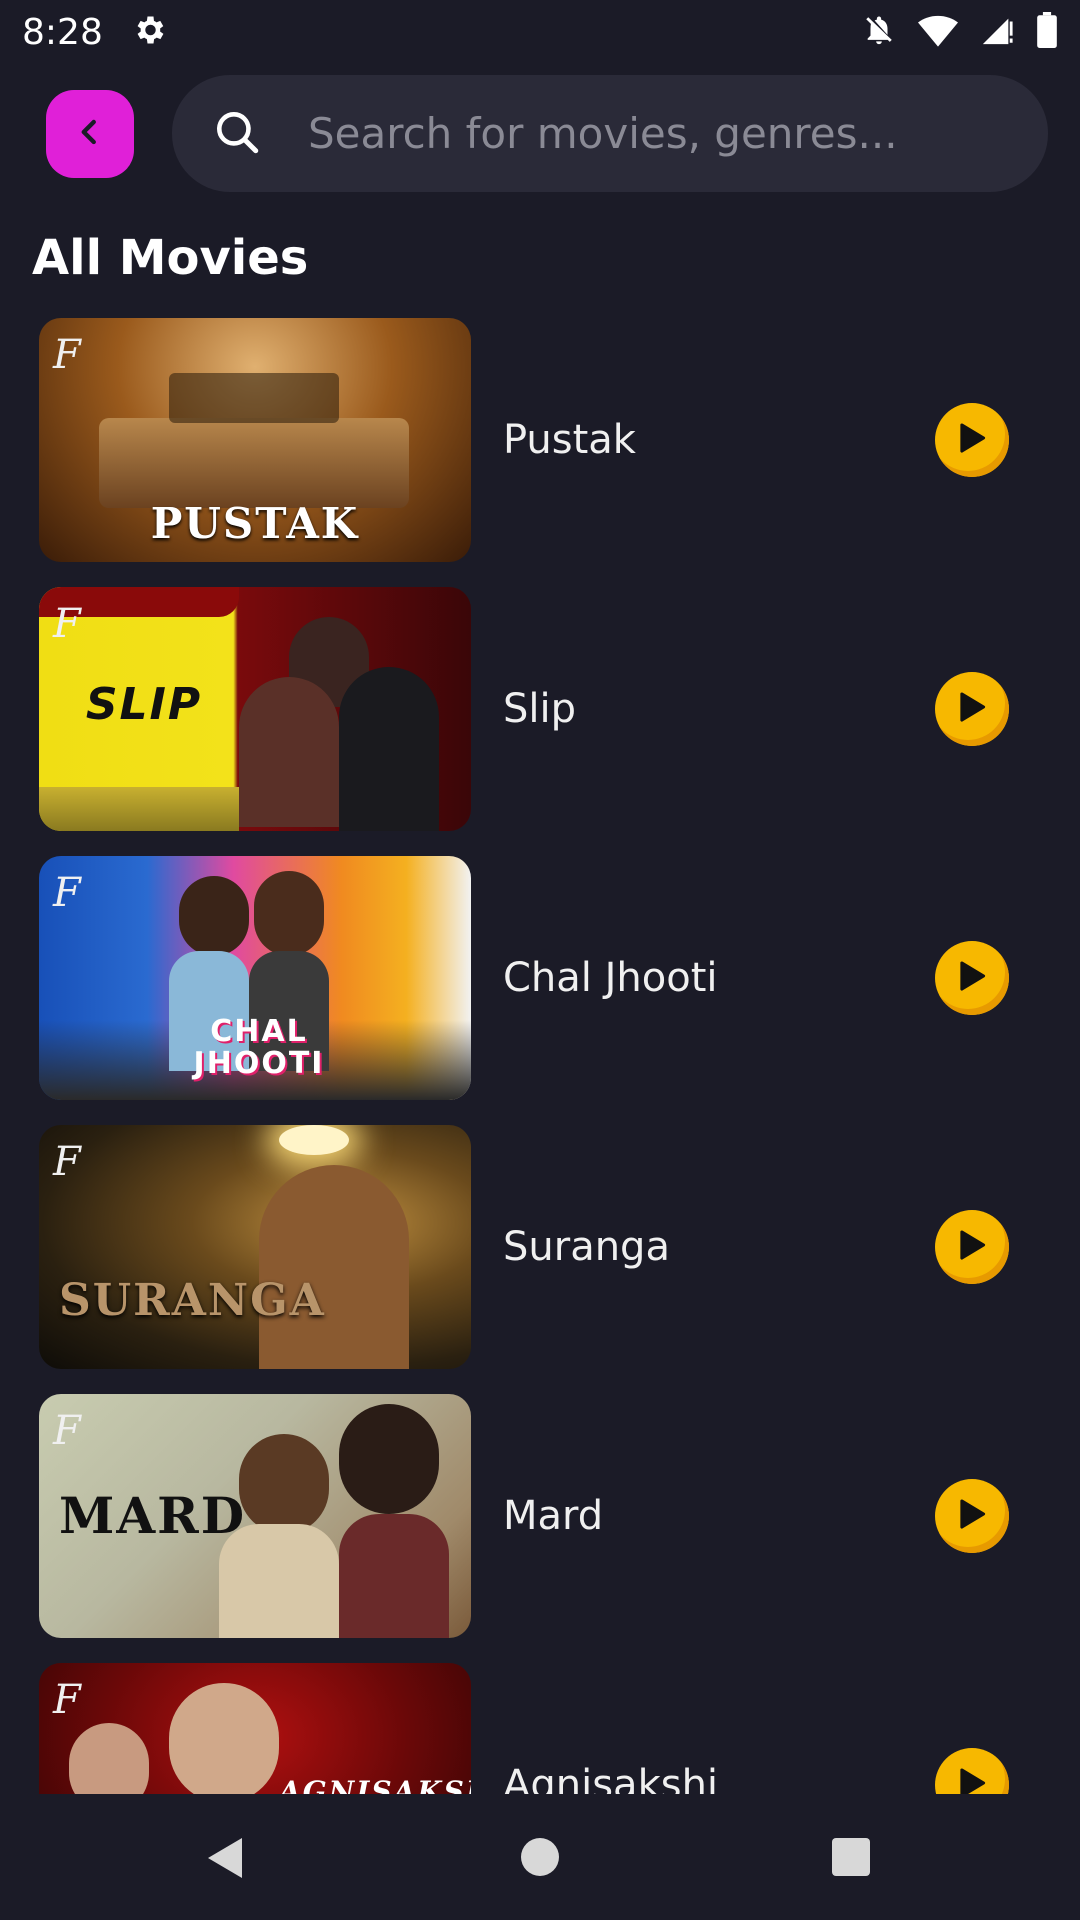 This screenshot has height=1920, width=1080. I want to click on movie-row: F CHAL JHOOTI Chal Jhooti, so click(540, 978).